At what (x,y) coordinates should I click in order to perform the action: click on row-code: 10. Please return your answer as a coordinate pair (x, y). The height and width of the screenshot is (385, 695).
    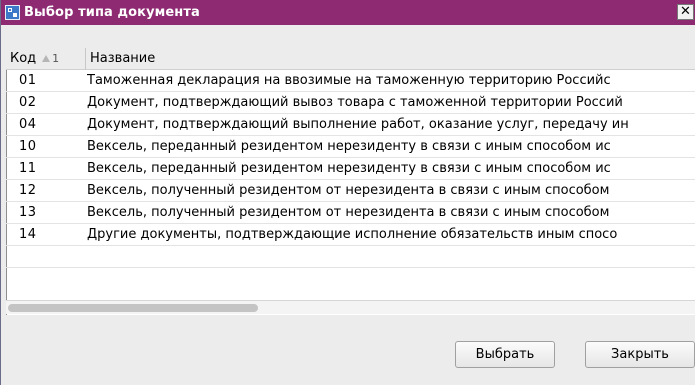
    Looking at the image, I should click on (28, 146).